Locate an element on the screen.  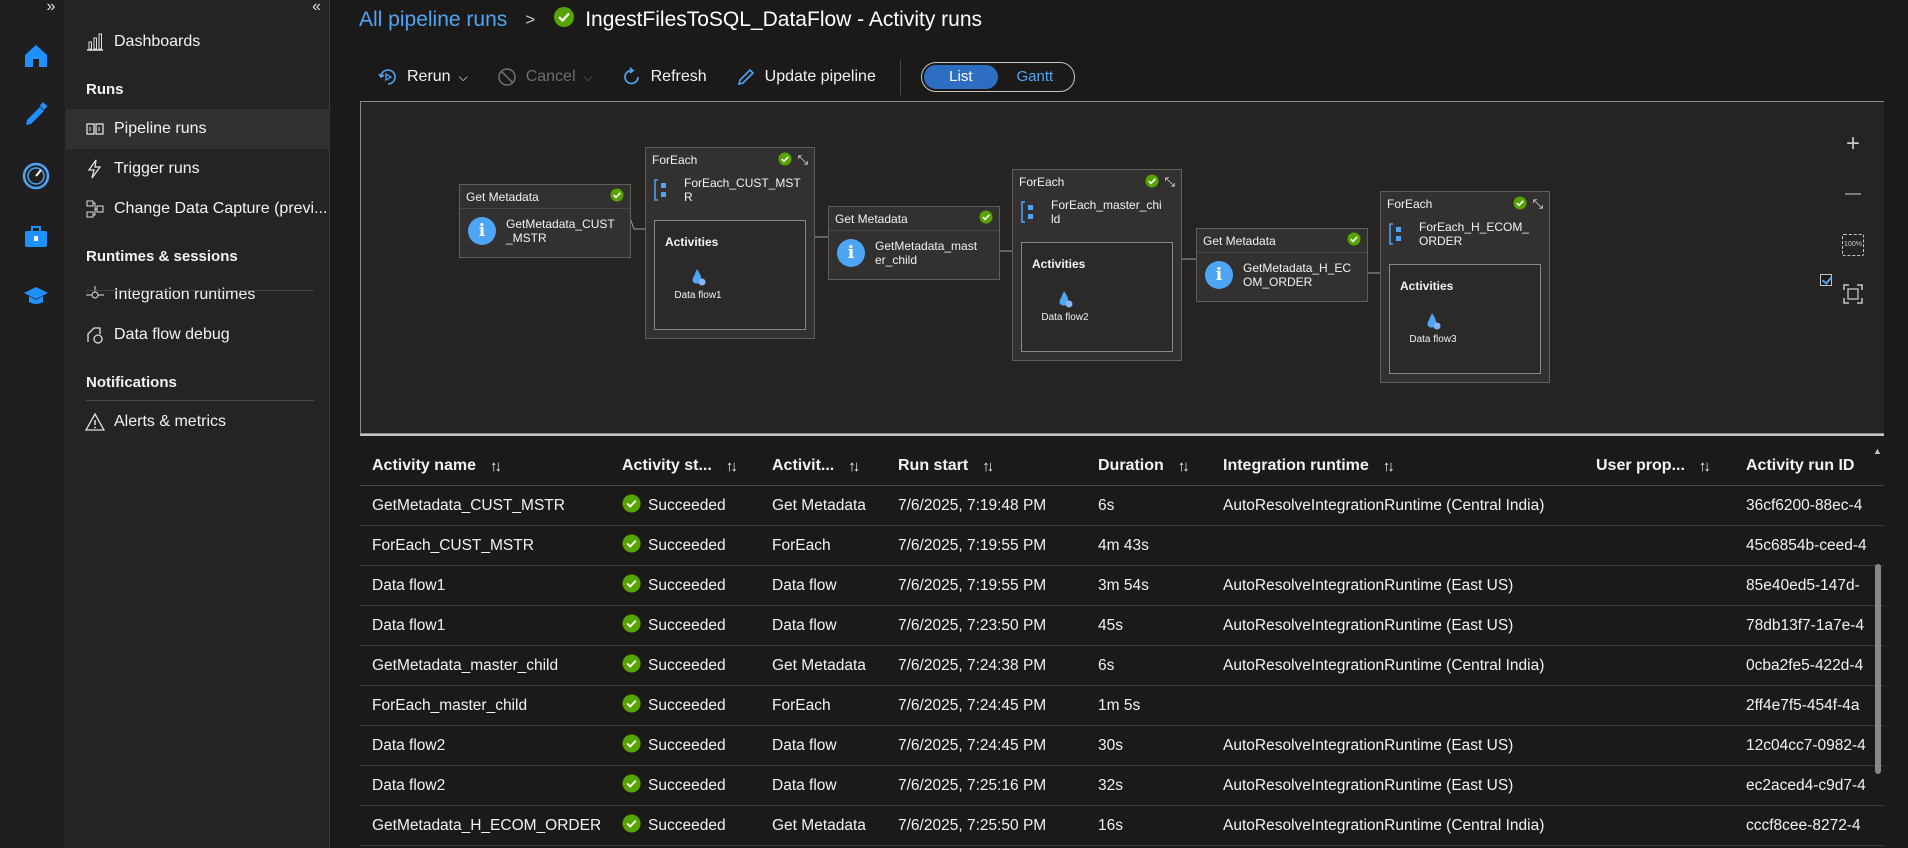
cancel-button: Cancel ⌵ is located at coordinates (544, 77).